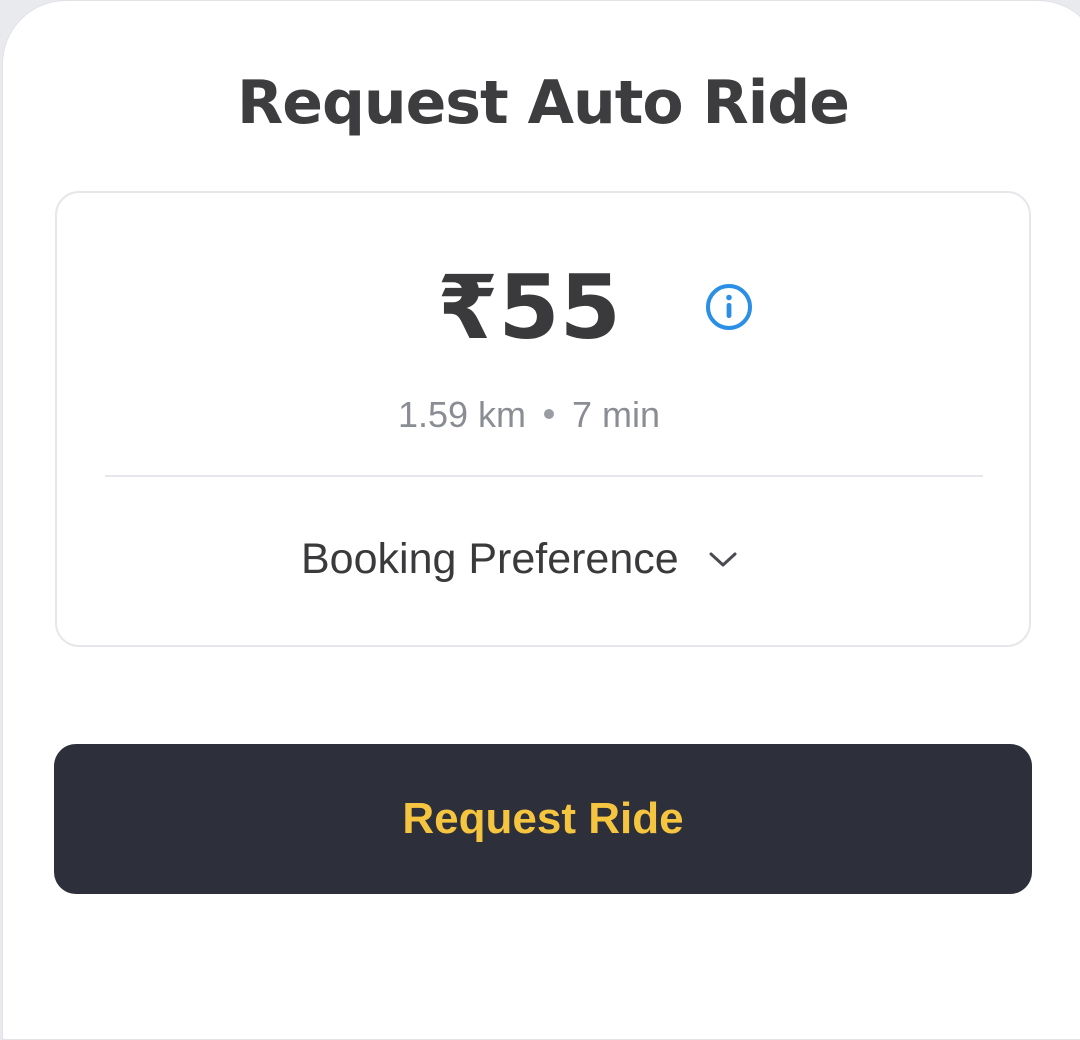 The image size is (1080, 1040). I want to click on booking-preference-dropdown: Booking Preference, so click(520, 559).